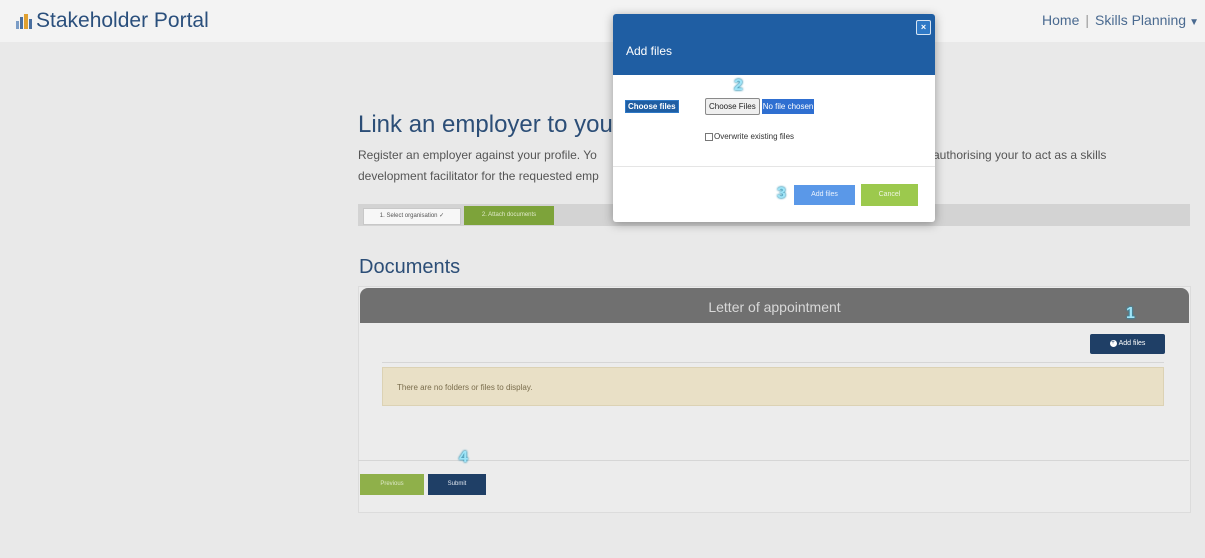 The image size is (1205, 558). I want to click on modal-cancel-button: Cancel, so click(889, 195).